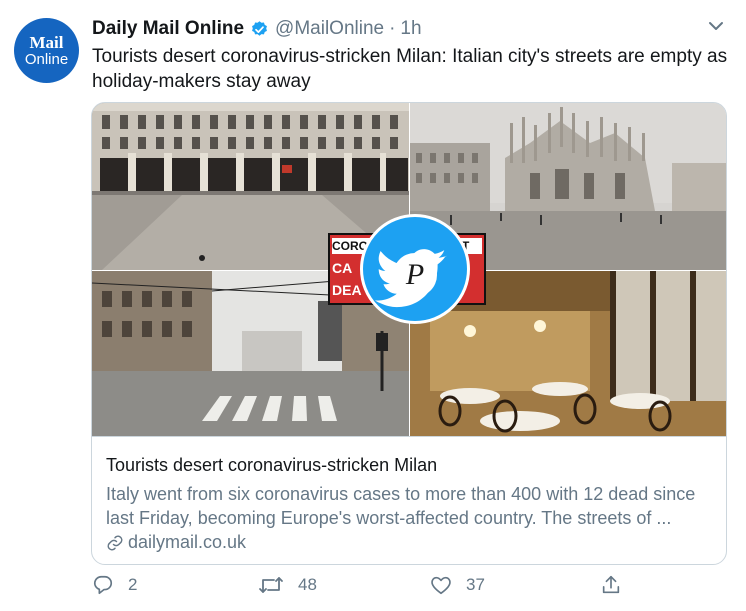 The height and width of the screenshot is (611, 746). What do you see at coordinates (271, 585) in the screenshot?
I see `retweet-icon` at bounding box center [271, 585].